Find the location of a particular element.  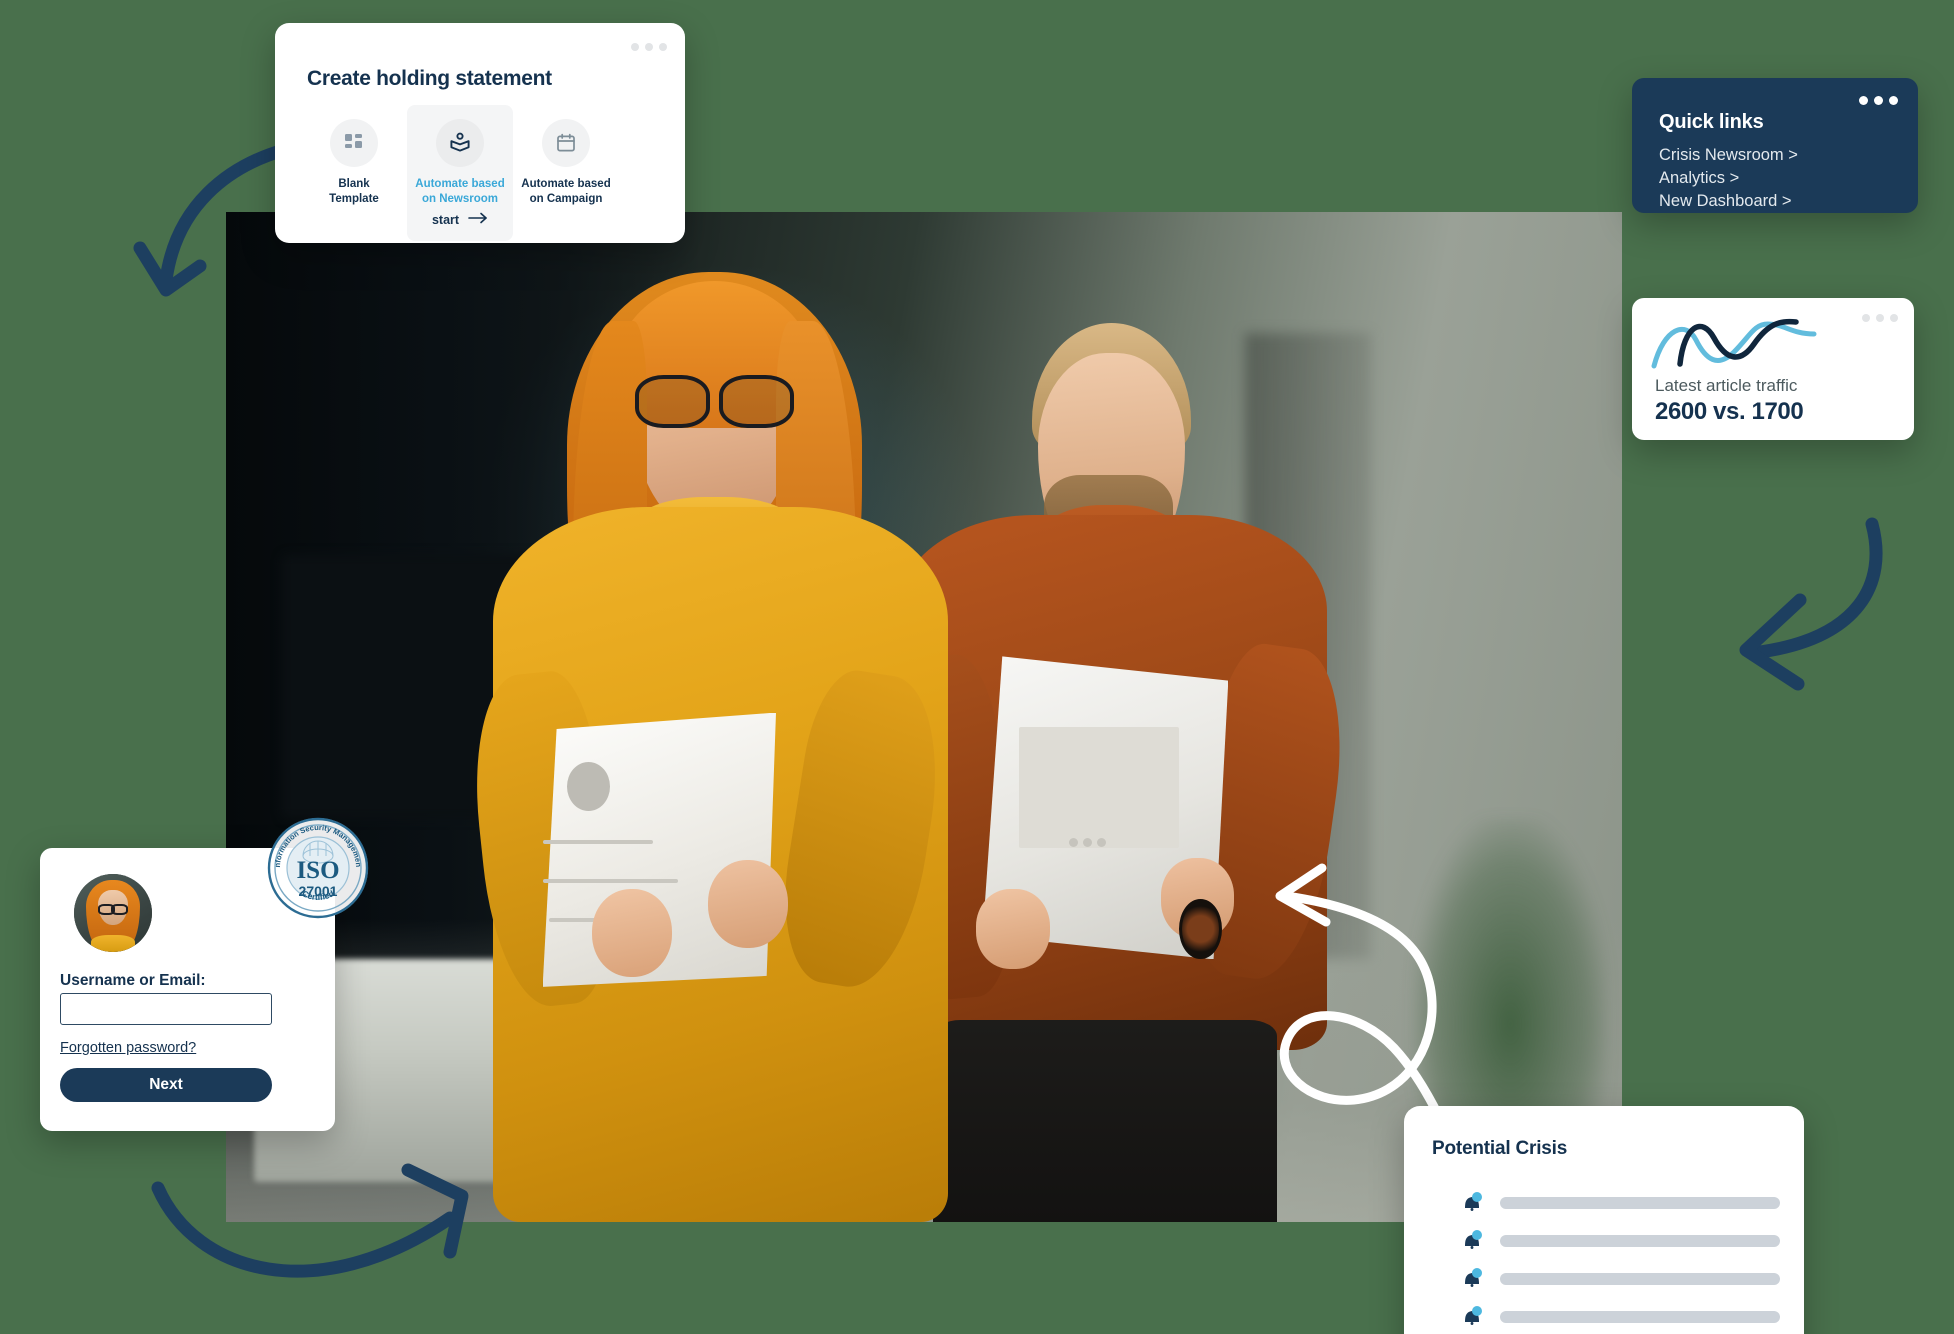

option-label: Automate based on Newsroom is located at coordinates (460, 191).